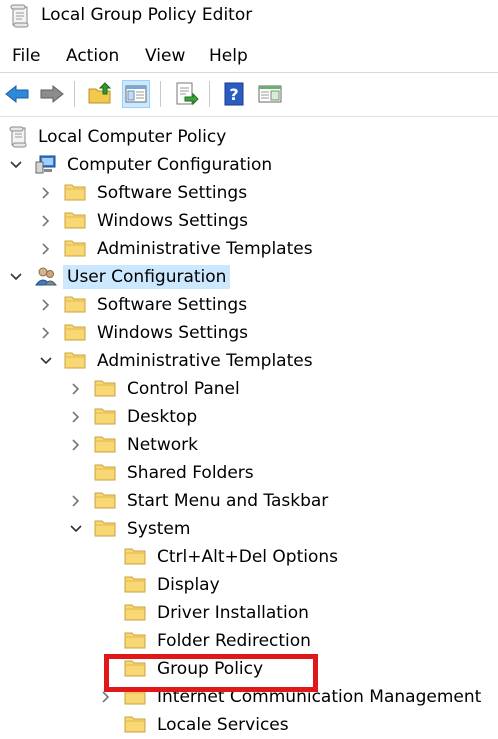 This screenshot has width=498, height=739. What do you see at coordinates (46, 276) in the screenshot?
I see `users-icon` at bounding box center [46, 276].